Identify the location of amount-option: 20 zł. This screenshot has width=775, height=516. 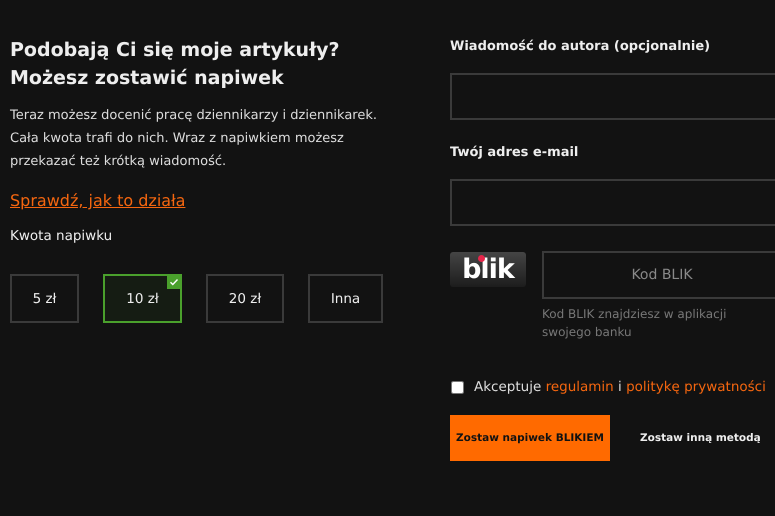
(245, 298).